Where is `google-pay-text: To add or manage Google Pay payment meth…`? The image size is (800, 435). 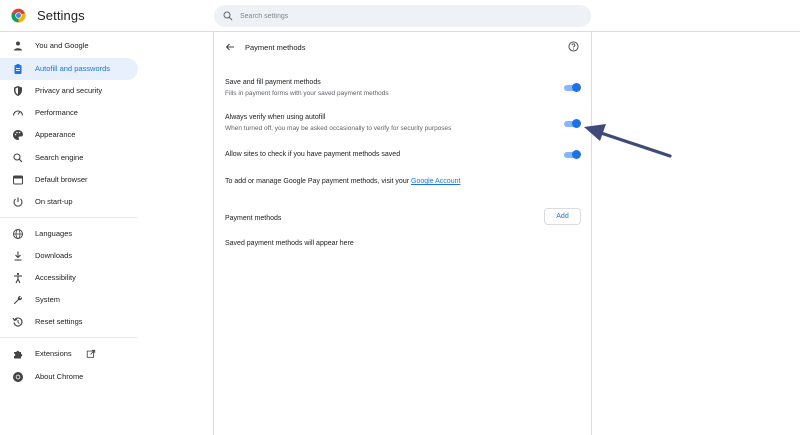 google-pay-text: To add or manage Google Pay payment meth… is located at coordinates (342, 181).